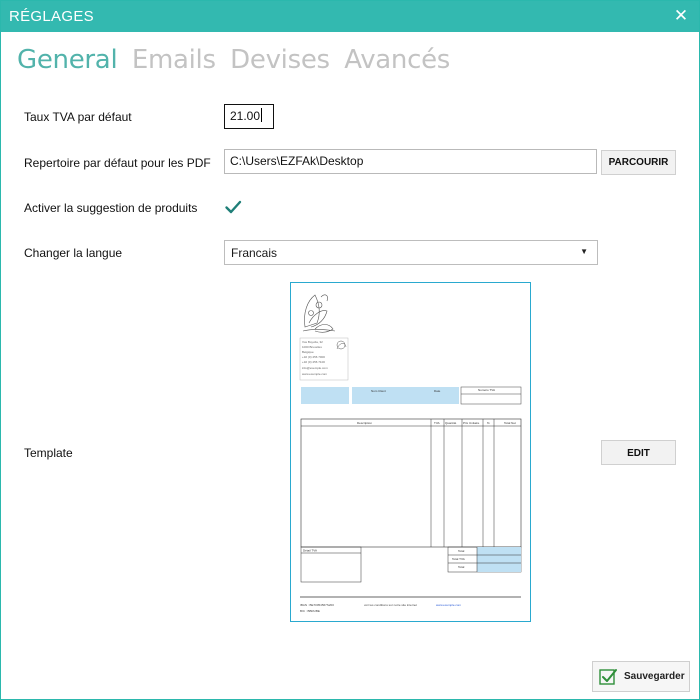 The image size is (700, 700). I want to click on pdf-directory-label: Repertoire par défaut pour les PDF, so click(117, 163).